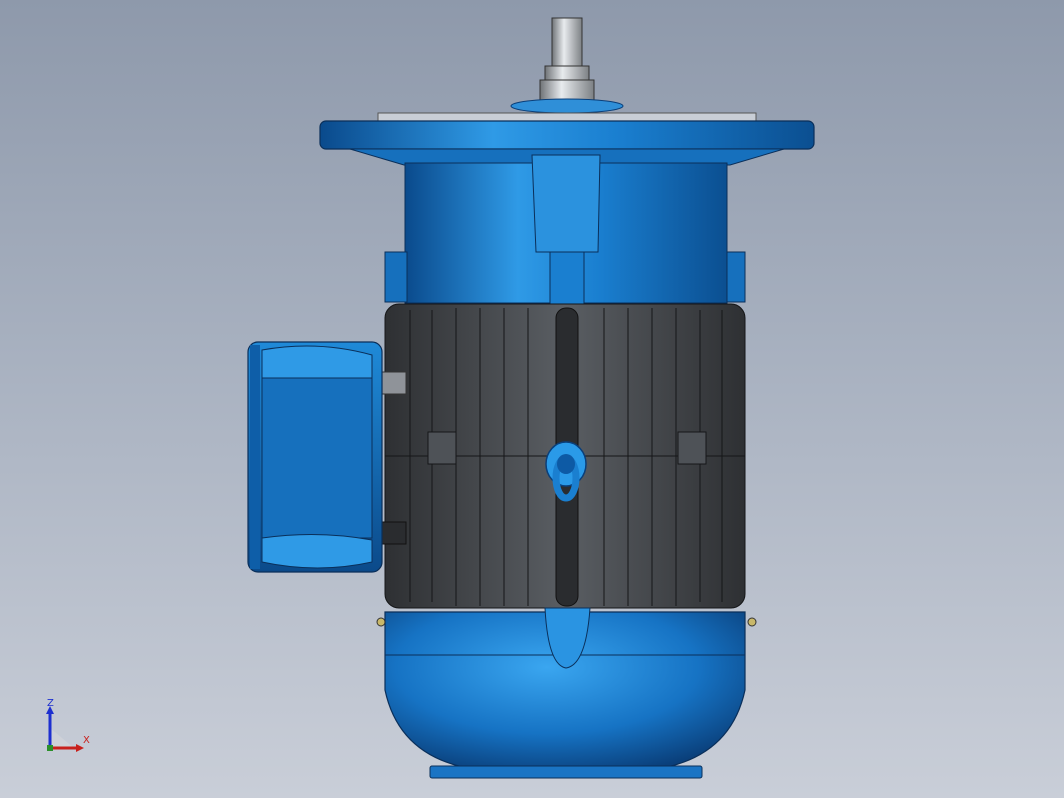 The width and height of the screenshot is (1064, 798). Describe the element at coordinates (566, 693) in the screenshot. I see `fan-cover` at that location.